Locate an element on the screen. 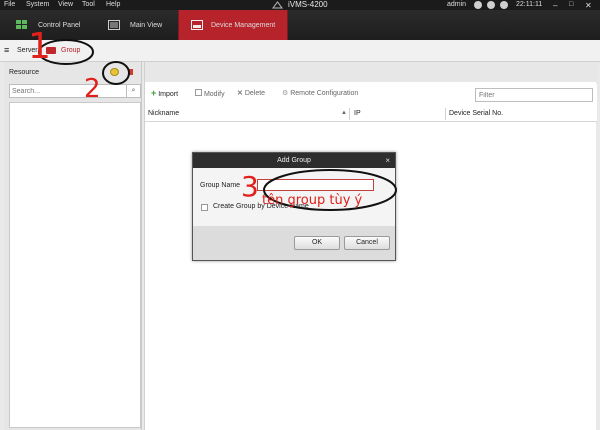  annotation-note: tên group tùy ý is located at coordinates (312, 200).